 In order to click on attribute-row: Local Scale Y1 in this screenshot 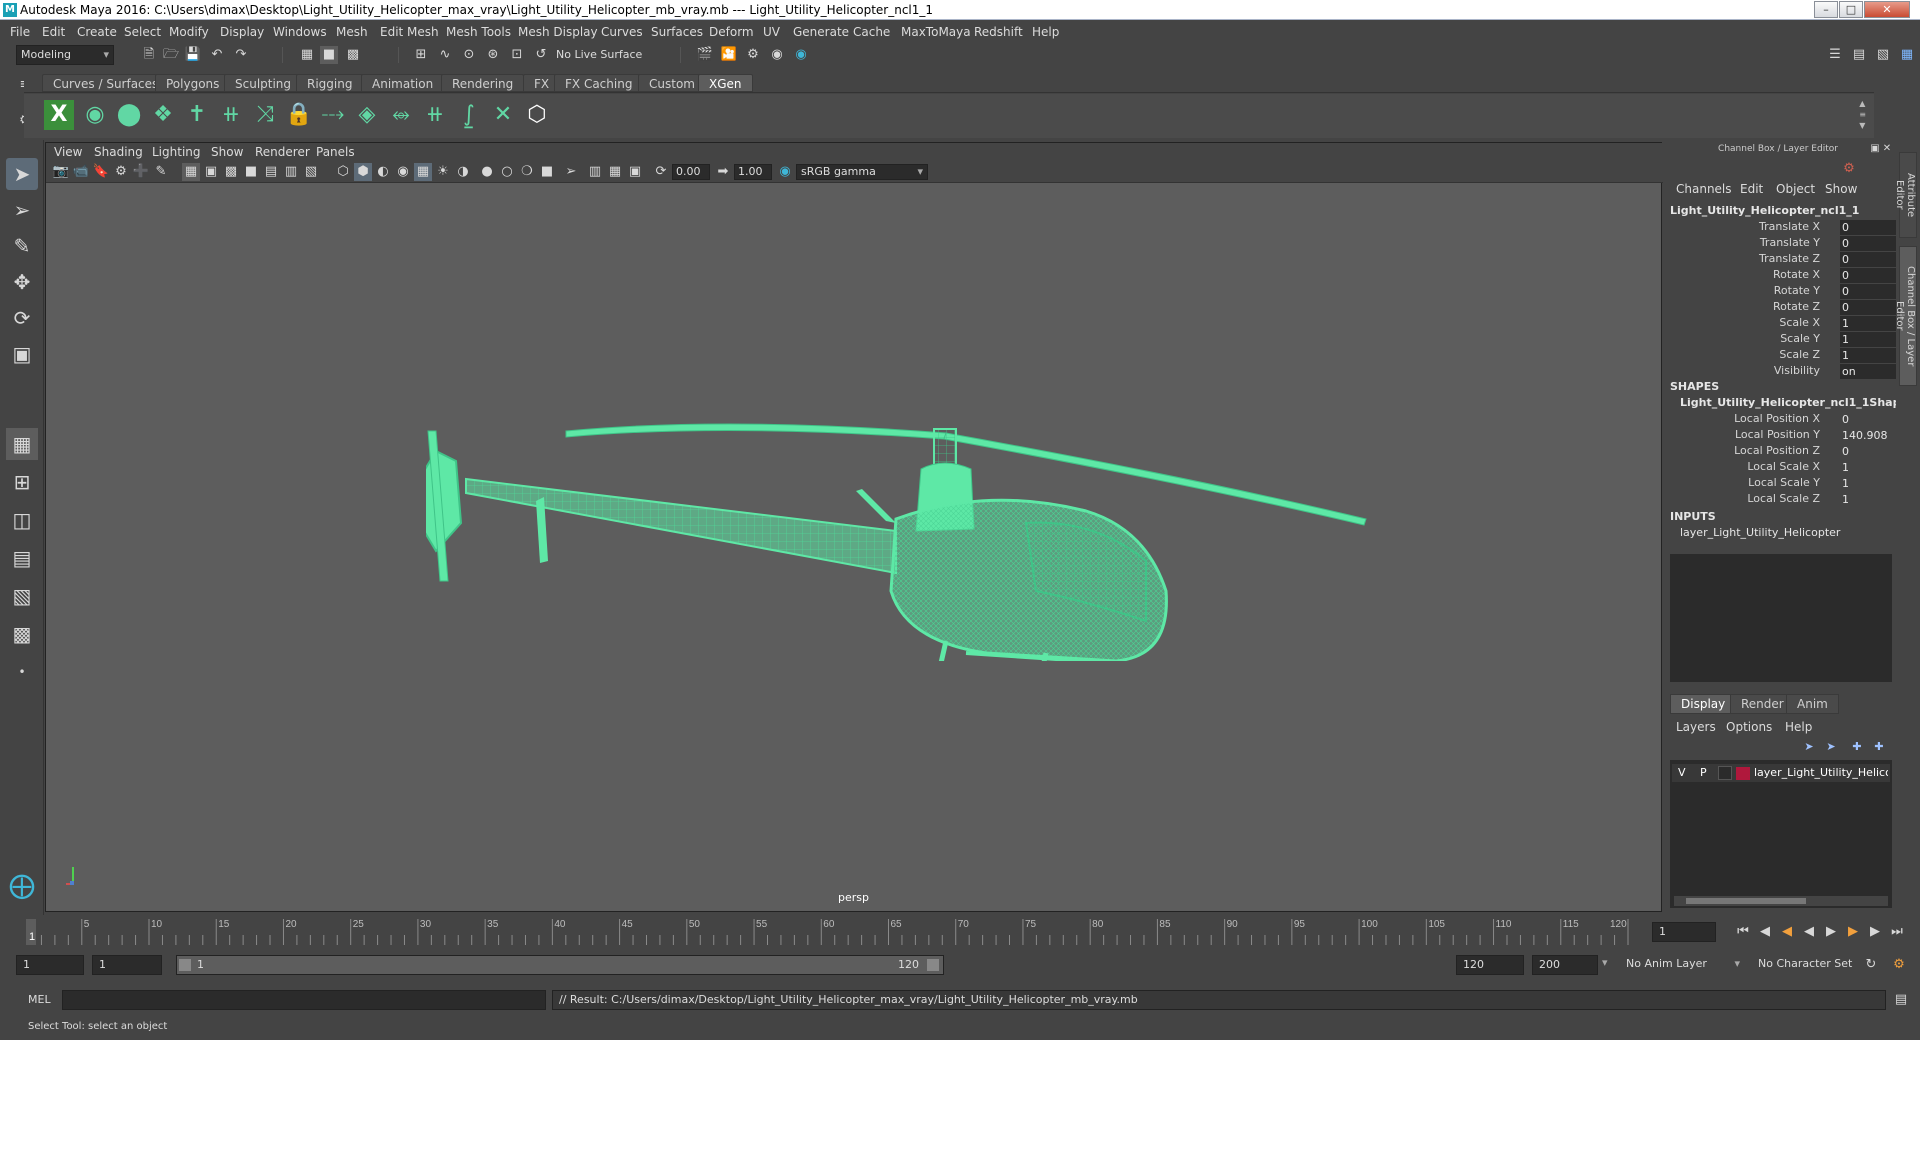, I will do `click(1780, 484)`.